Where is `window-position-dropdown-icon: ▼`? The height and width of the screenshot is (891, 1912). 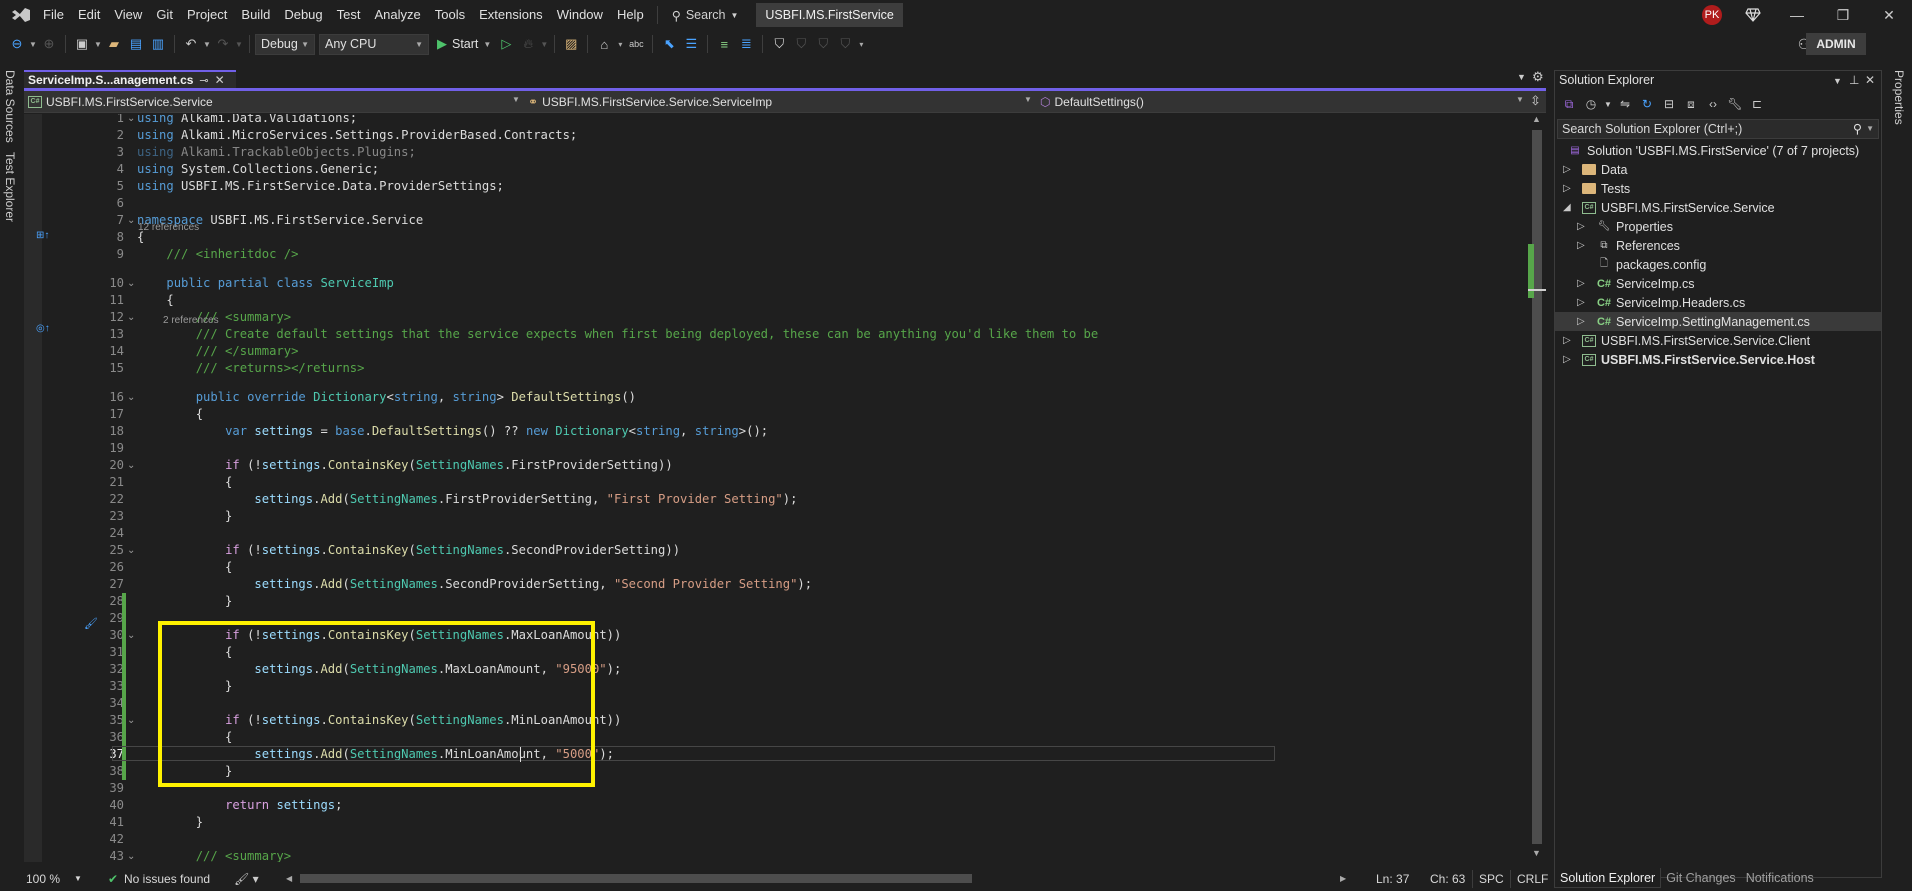
window-position-dropdown-icon: ▼ is located at coordinates (1837, 81).